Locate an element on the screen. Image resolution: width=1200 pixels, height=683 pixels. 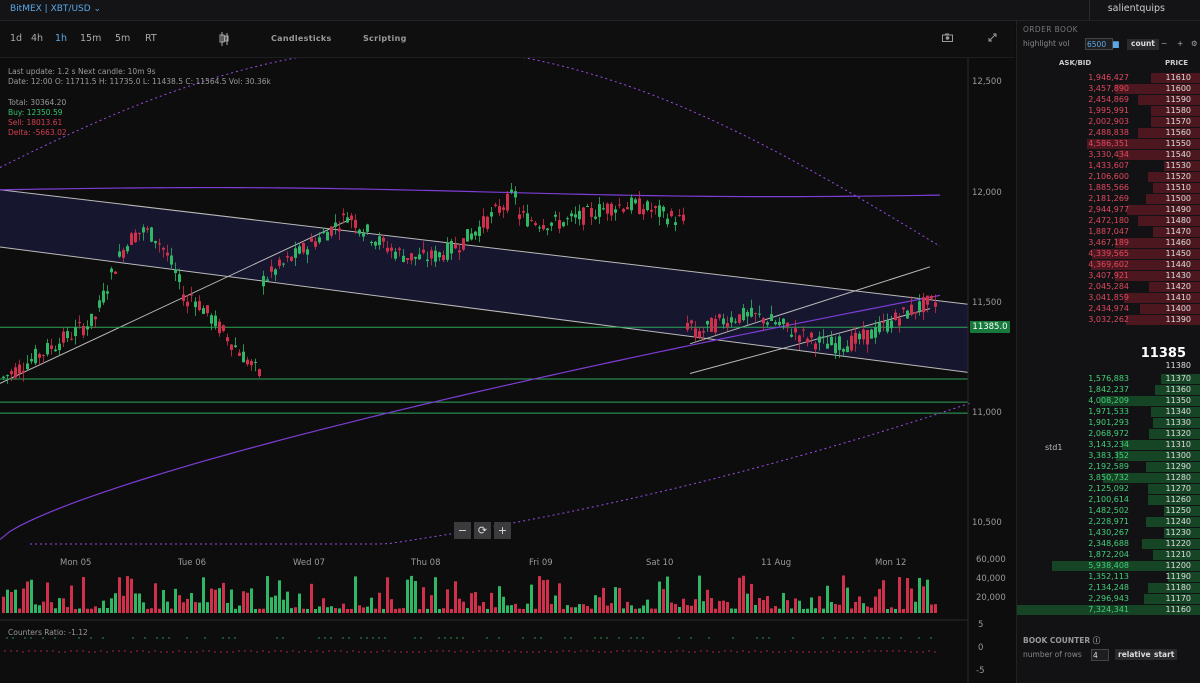
plus-button: + is located at coordinates (1180, 44).